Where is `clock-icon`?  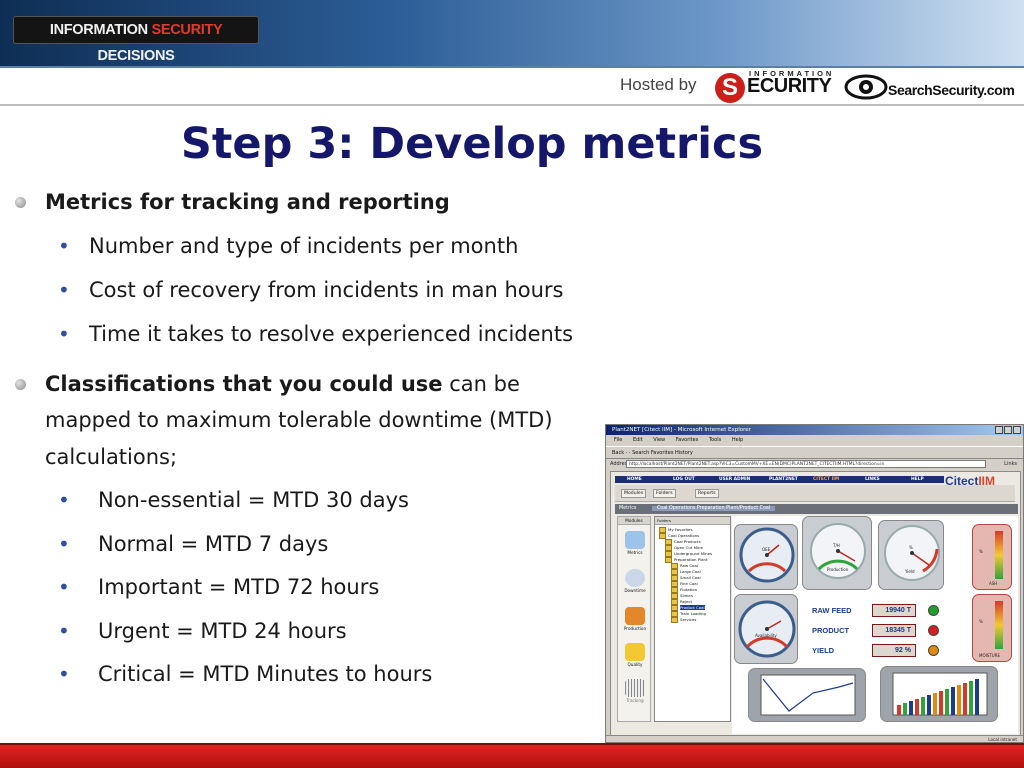 clock-icon is located at coordinates (635, 578).